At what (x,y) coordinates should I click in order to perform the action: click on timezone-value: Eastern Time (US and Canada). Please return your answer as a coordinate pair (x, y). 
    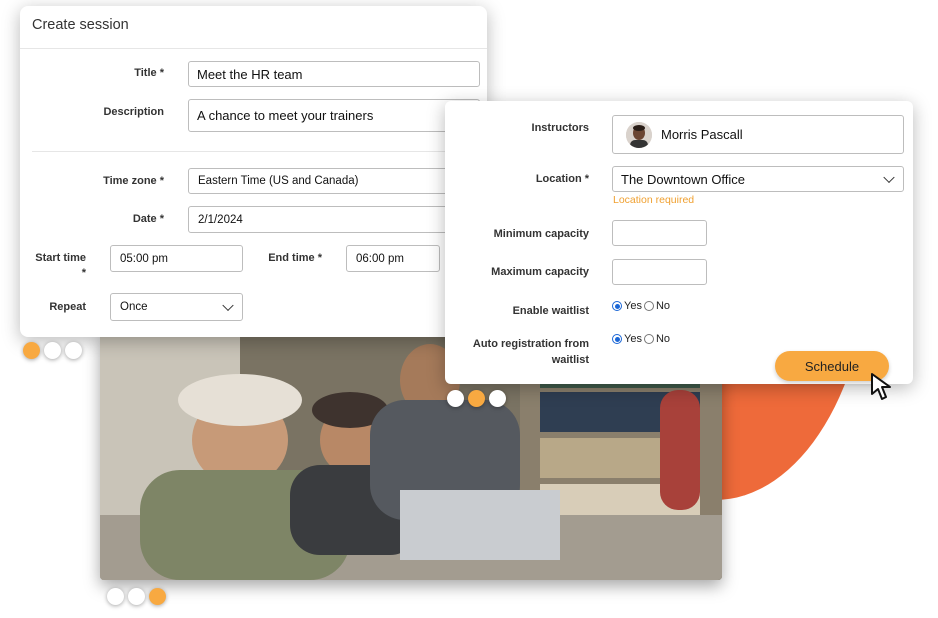
    Looking at the image, I should click on (278, 181).